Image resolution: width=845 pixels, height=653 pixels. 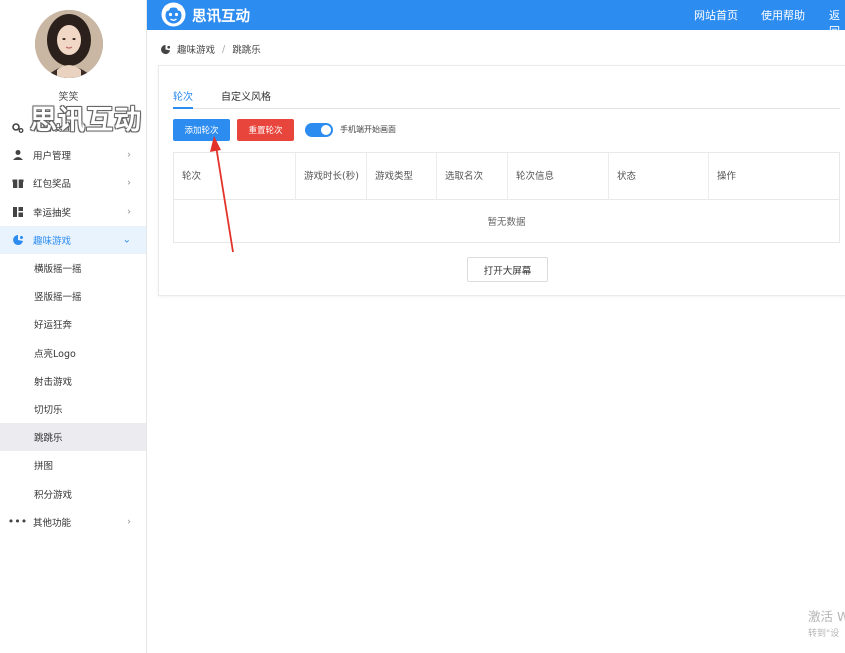 What do you see at coordinates (246, 98) in the screenshot?
I see `tab-custom-style: 自定义风格` at bounding box center [246, 98].